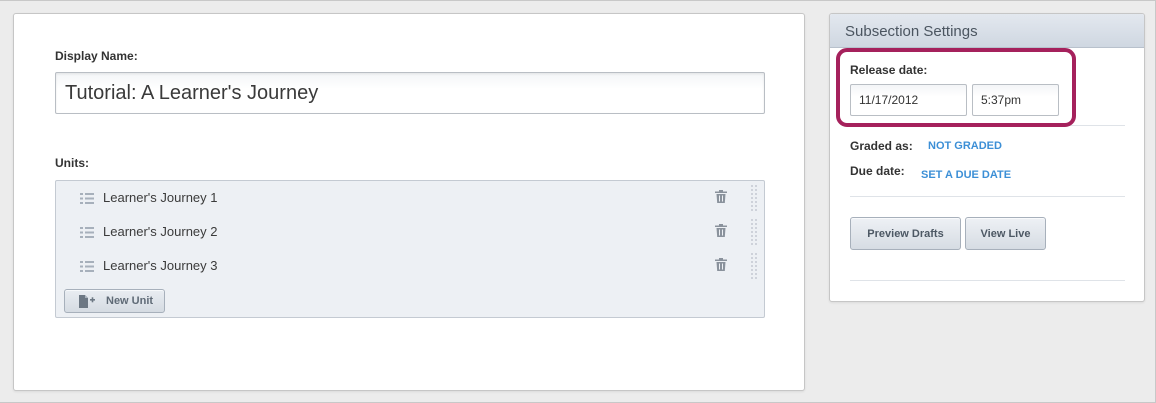  Describe the element at coordinates (881, 146) in the screenshot. I see `graded-as-label: Graded as:` at that location.